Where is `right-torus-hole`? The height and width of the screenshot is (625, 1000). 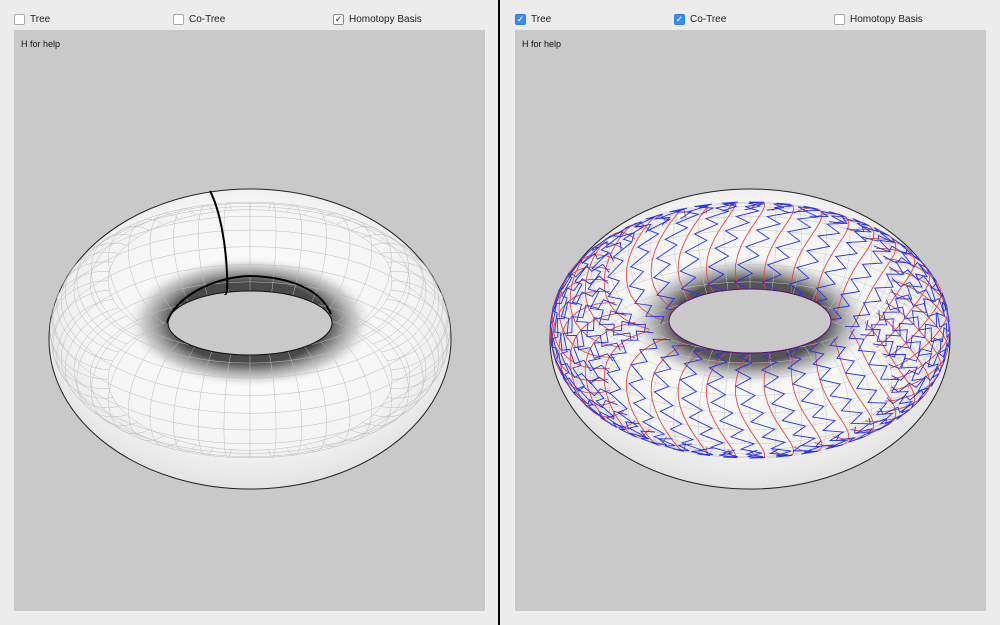
right-torus-hole is located at coordinates (750, 321).